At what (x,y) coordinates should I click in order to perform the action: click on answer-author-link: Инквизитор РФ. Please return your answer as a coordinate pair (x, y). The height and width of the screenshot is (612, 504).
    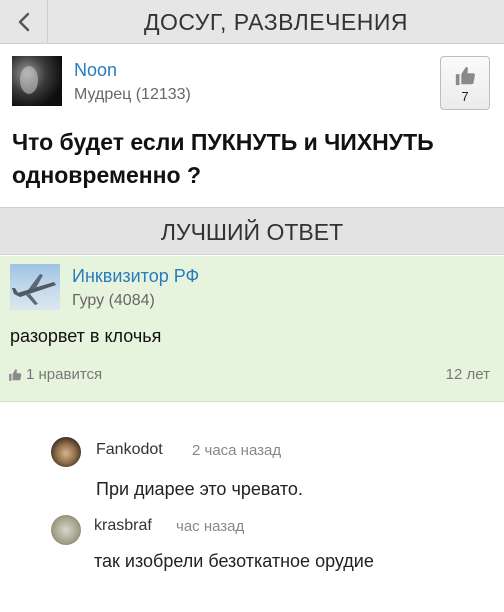
    Looking at the image, I should click on (135, 276).